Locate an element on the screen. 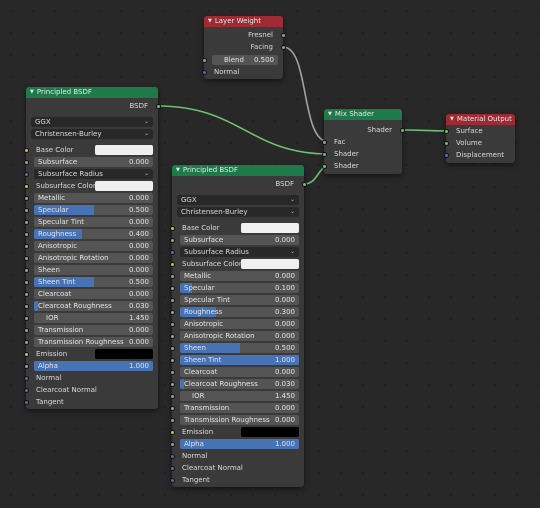 This screenshot has height=508, width=540. displacement-socket is located at coordinates (446, 155).